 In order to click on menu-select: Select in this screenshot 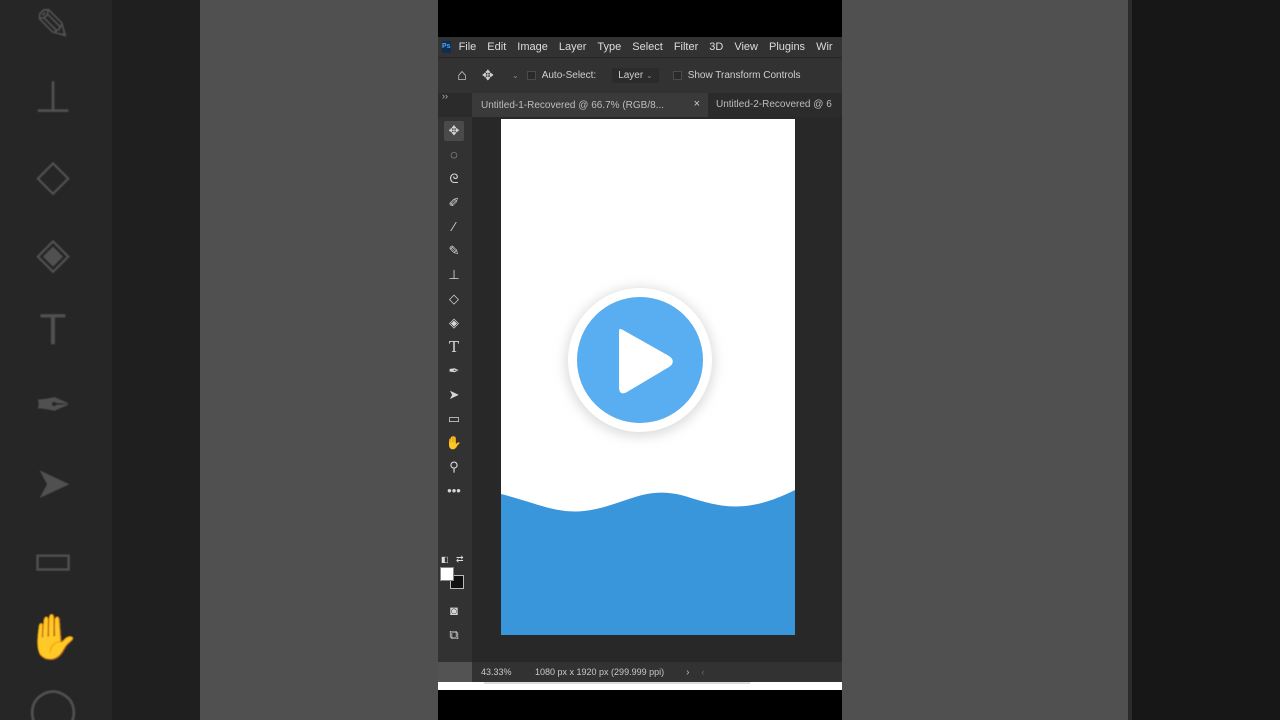, I will do `click(647, 47)`.